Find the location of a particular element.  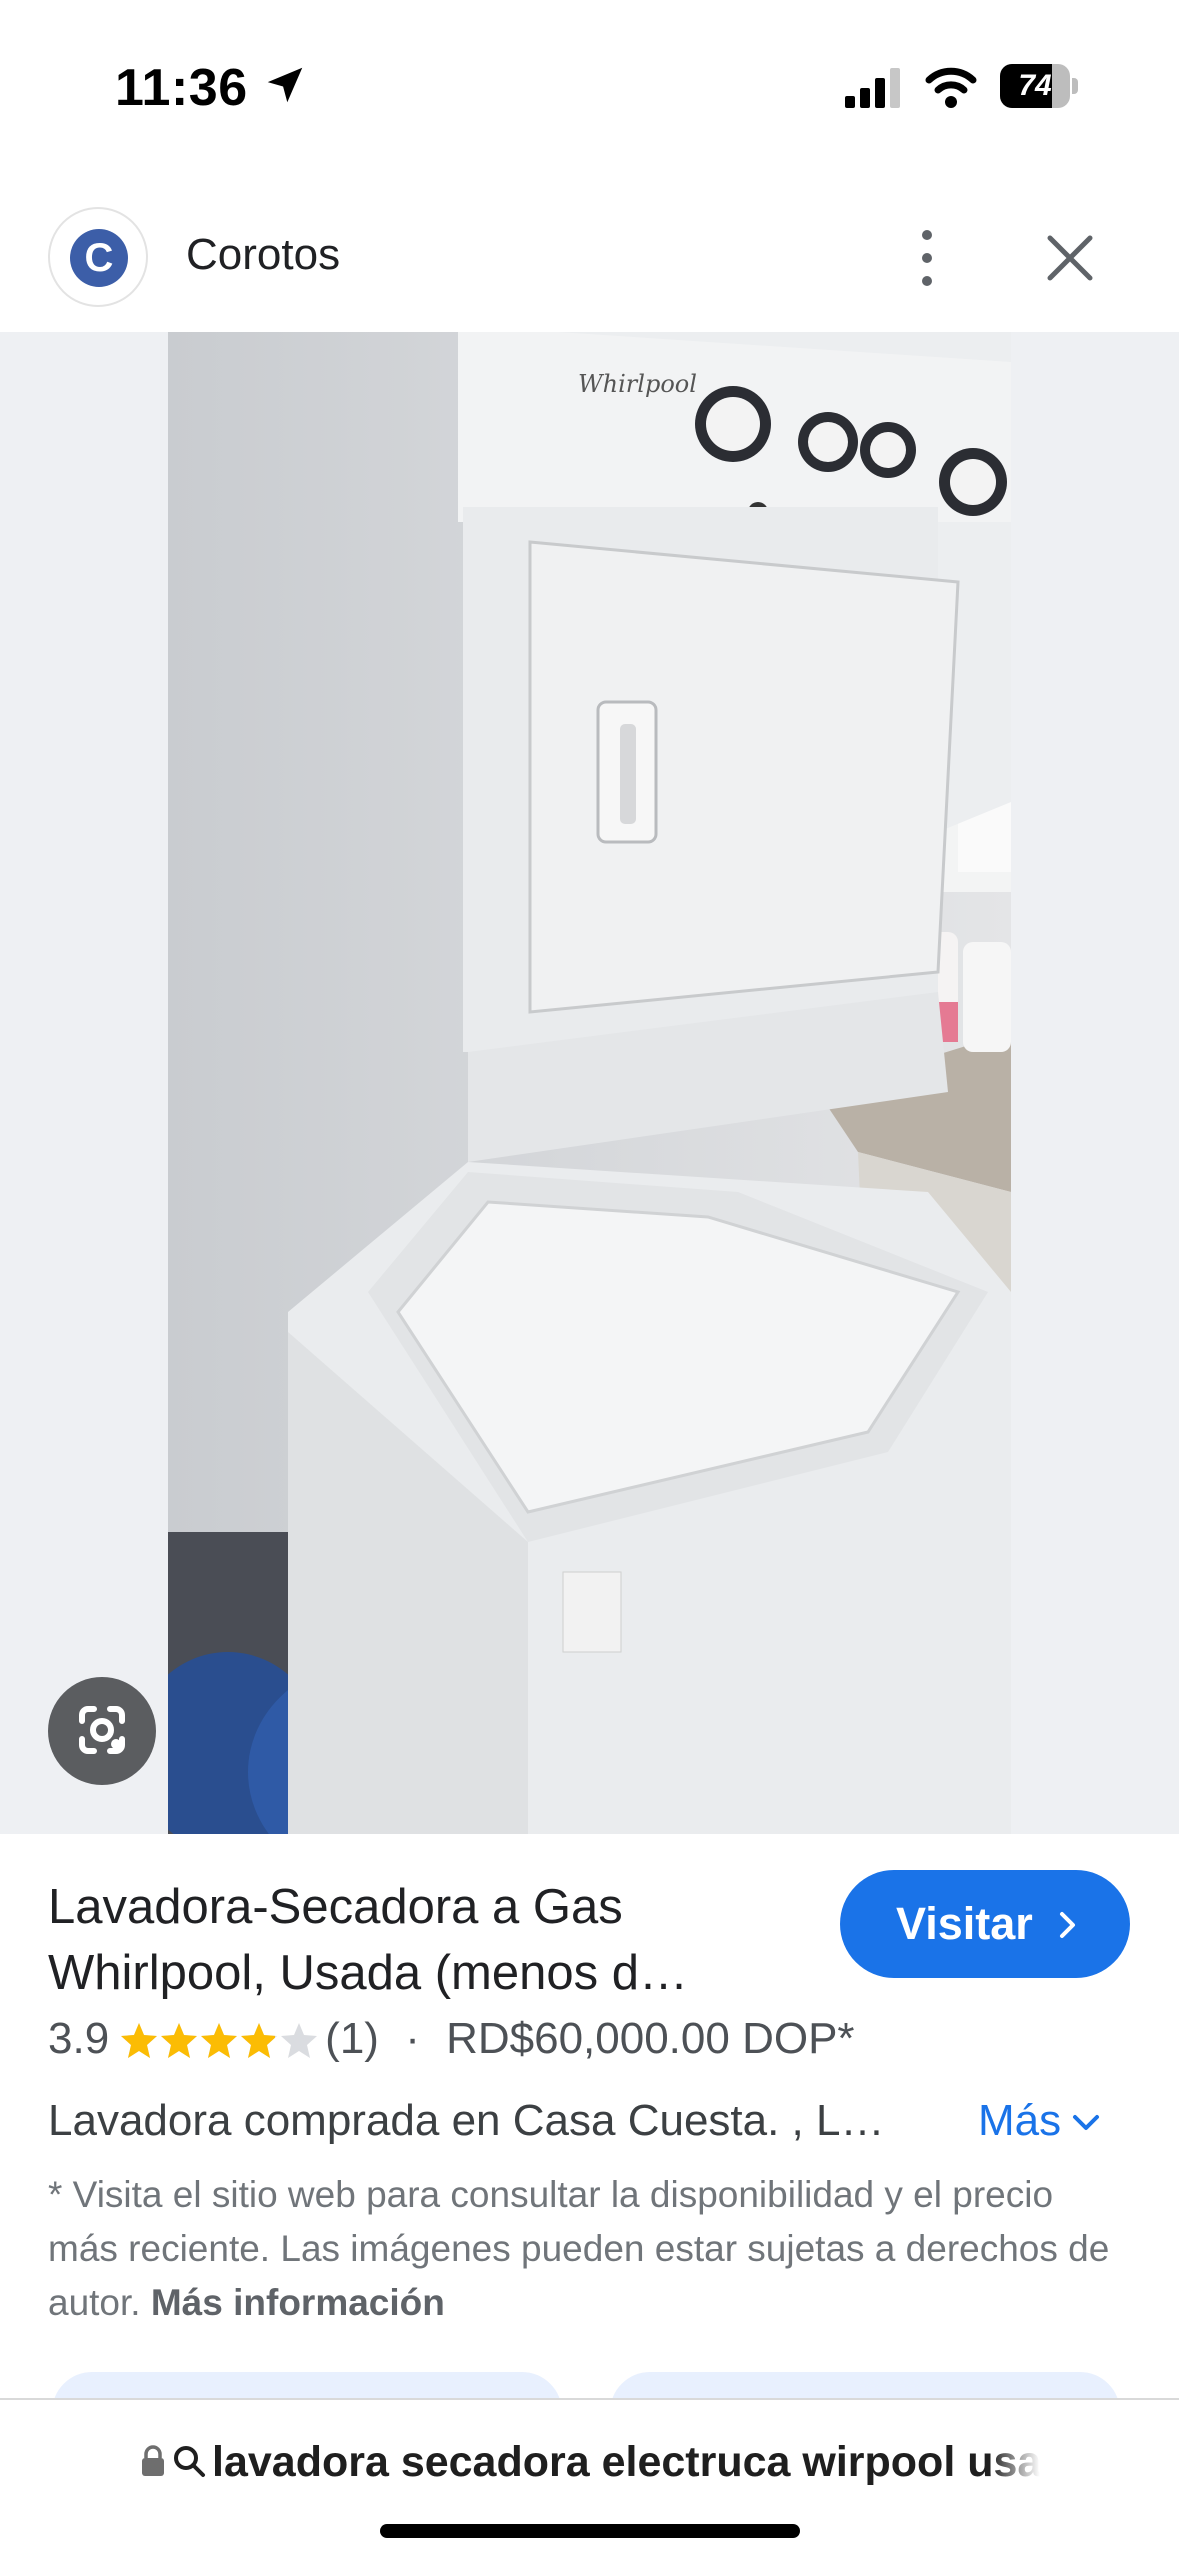

close-icon is located at coordinates (1070, 258).